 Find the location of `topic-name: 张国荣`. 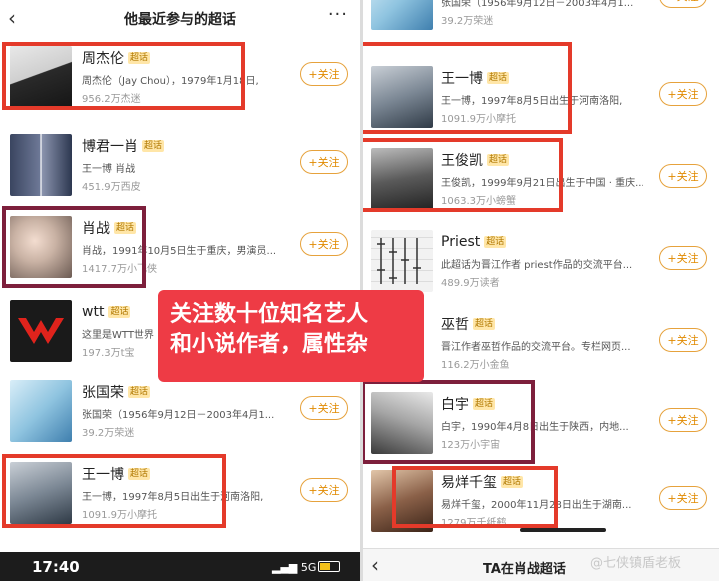

topic-name: 张国荣 is located at coordinates (103, 392).